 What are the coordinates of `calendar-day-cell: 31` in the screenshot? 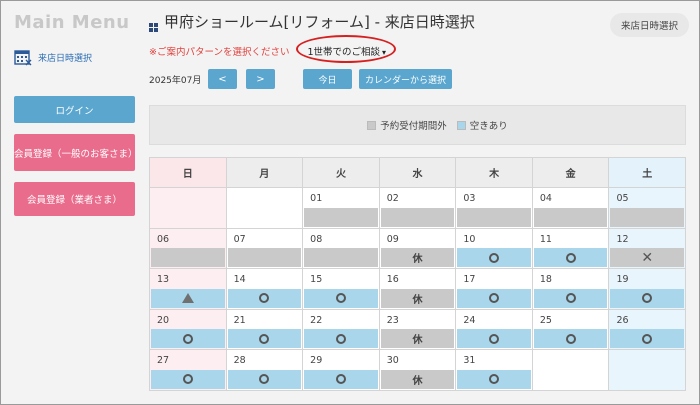 It's located at (494, 370).